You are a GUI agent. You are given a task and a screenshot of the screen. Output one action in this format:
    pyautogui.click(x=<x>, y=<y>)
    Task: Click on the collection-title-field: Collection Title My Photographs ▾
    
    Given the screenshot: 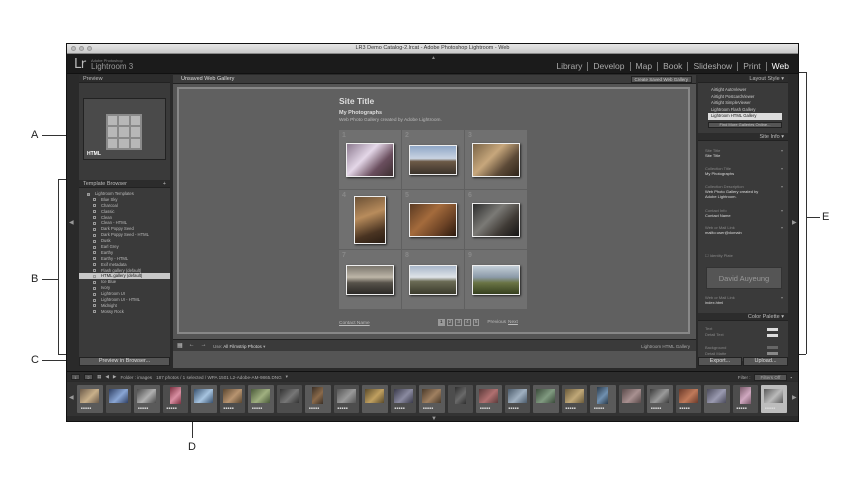 What is the action you would take?
    pyautogui.click(x=745, y=171)
    